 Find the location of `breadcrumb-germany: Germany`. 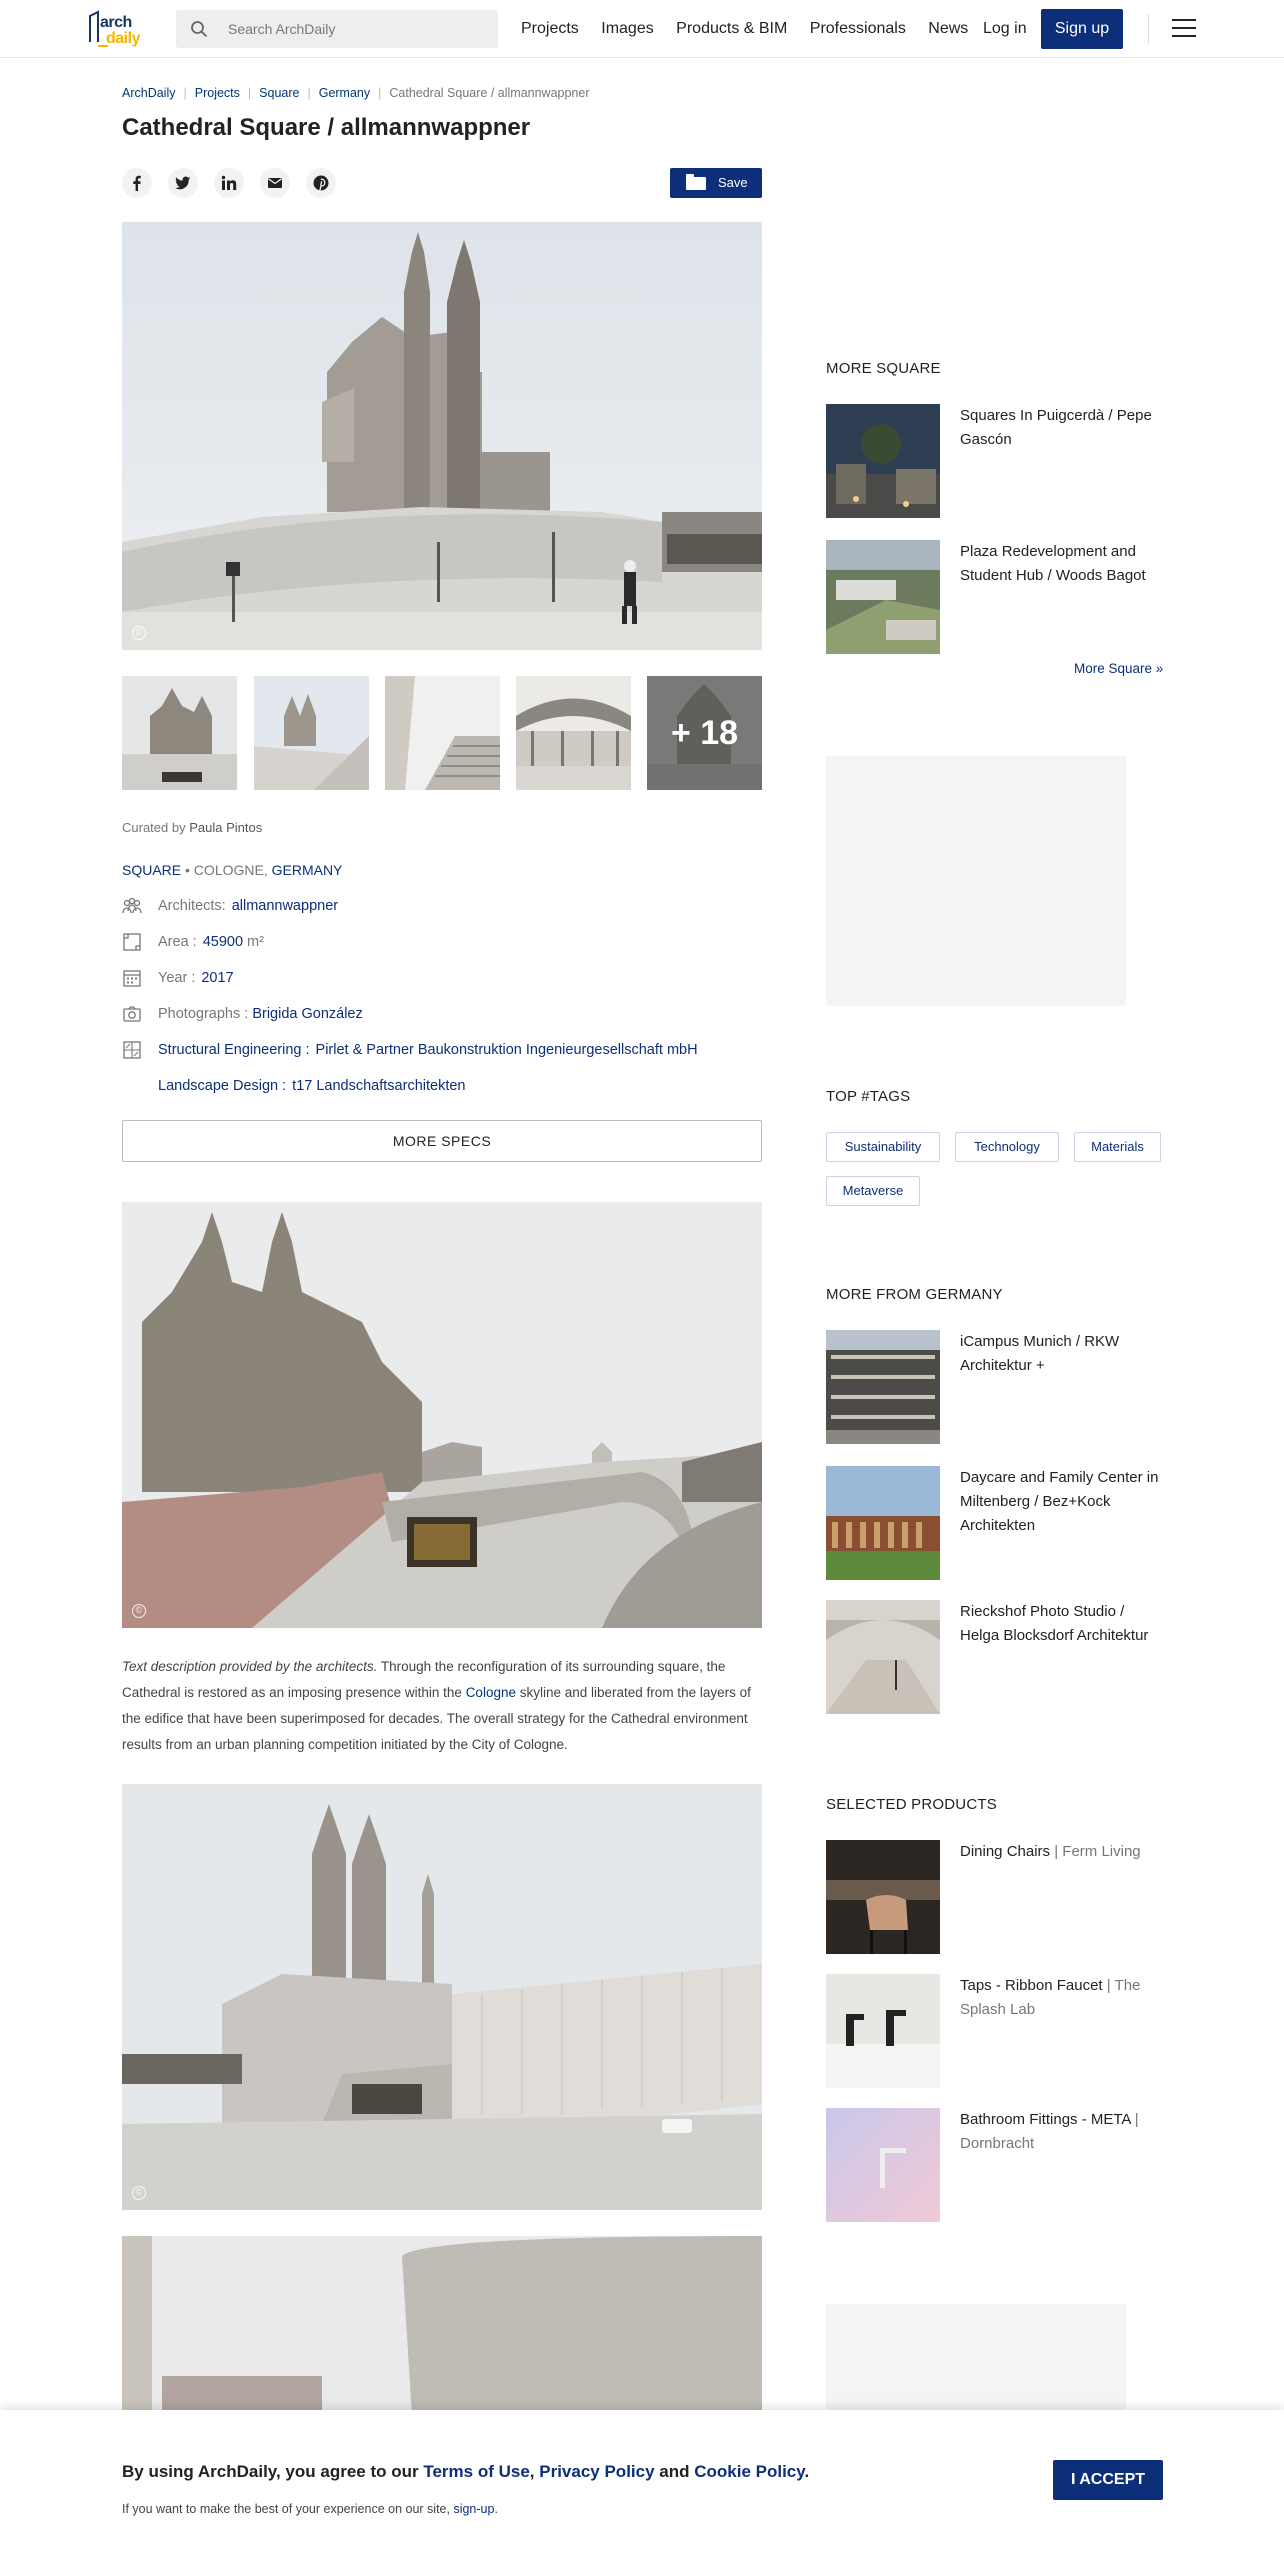

breadcrumb-germany: Germany is located at coordinates (344, 93).